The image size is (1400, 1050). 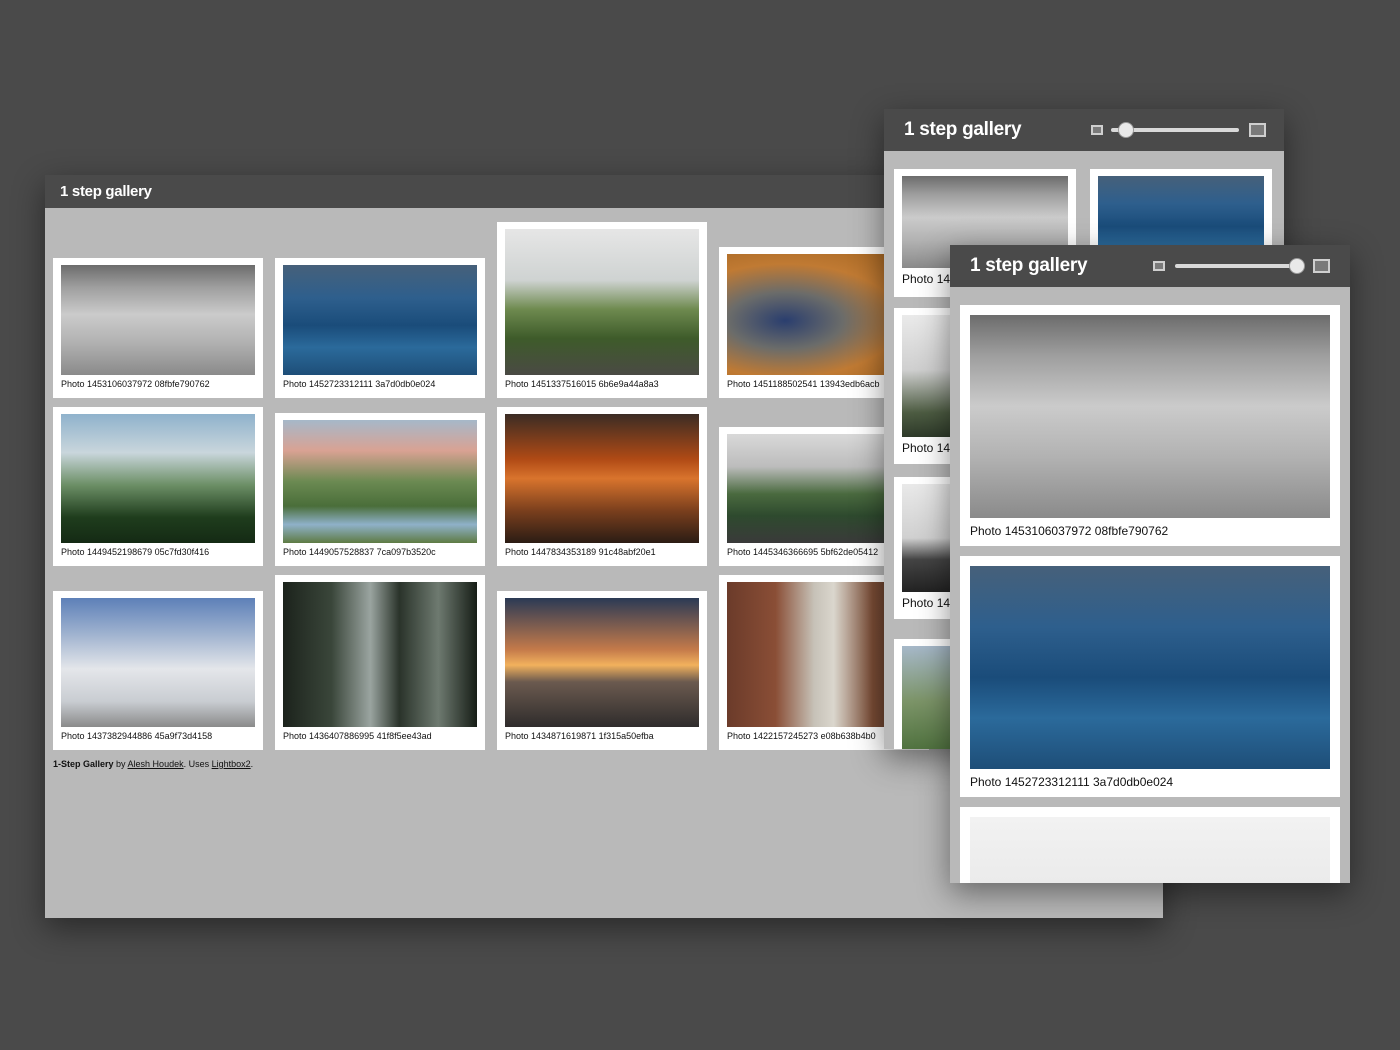 I want to click on photo-card: Photo 1436407886995 41f8f5ee43ad, so click(x=380, y=662).